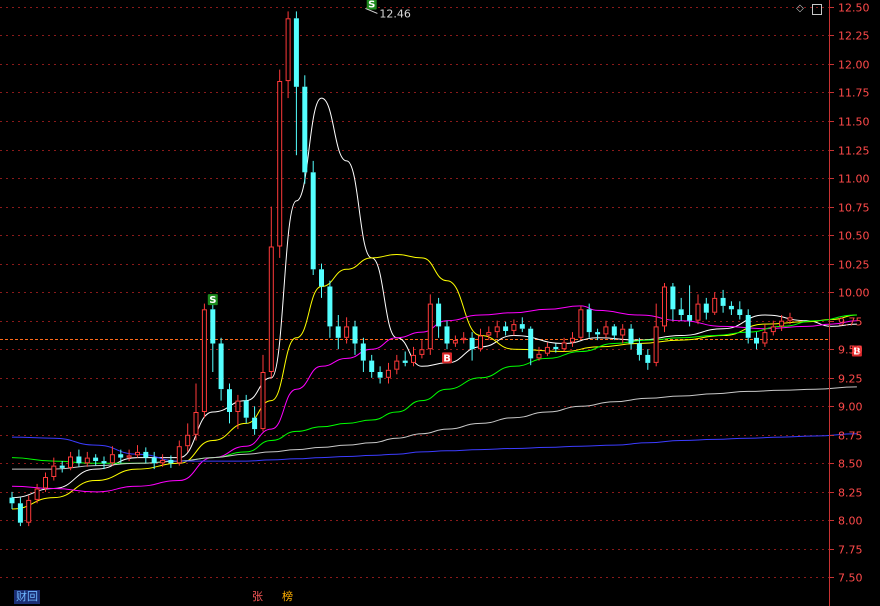  What do you see at coordinates (27, 597) in the screenshot?
I see `finance-button: 财回` at bounding box center [27, 597].